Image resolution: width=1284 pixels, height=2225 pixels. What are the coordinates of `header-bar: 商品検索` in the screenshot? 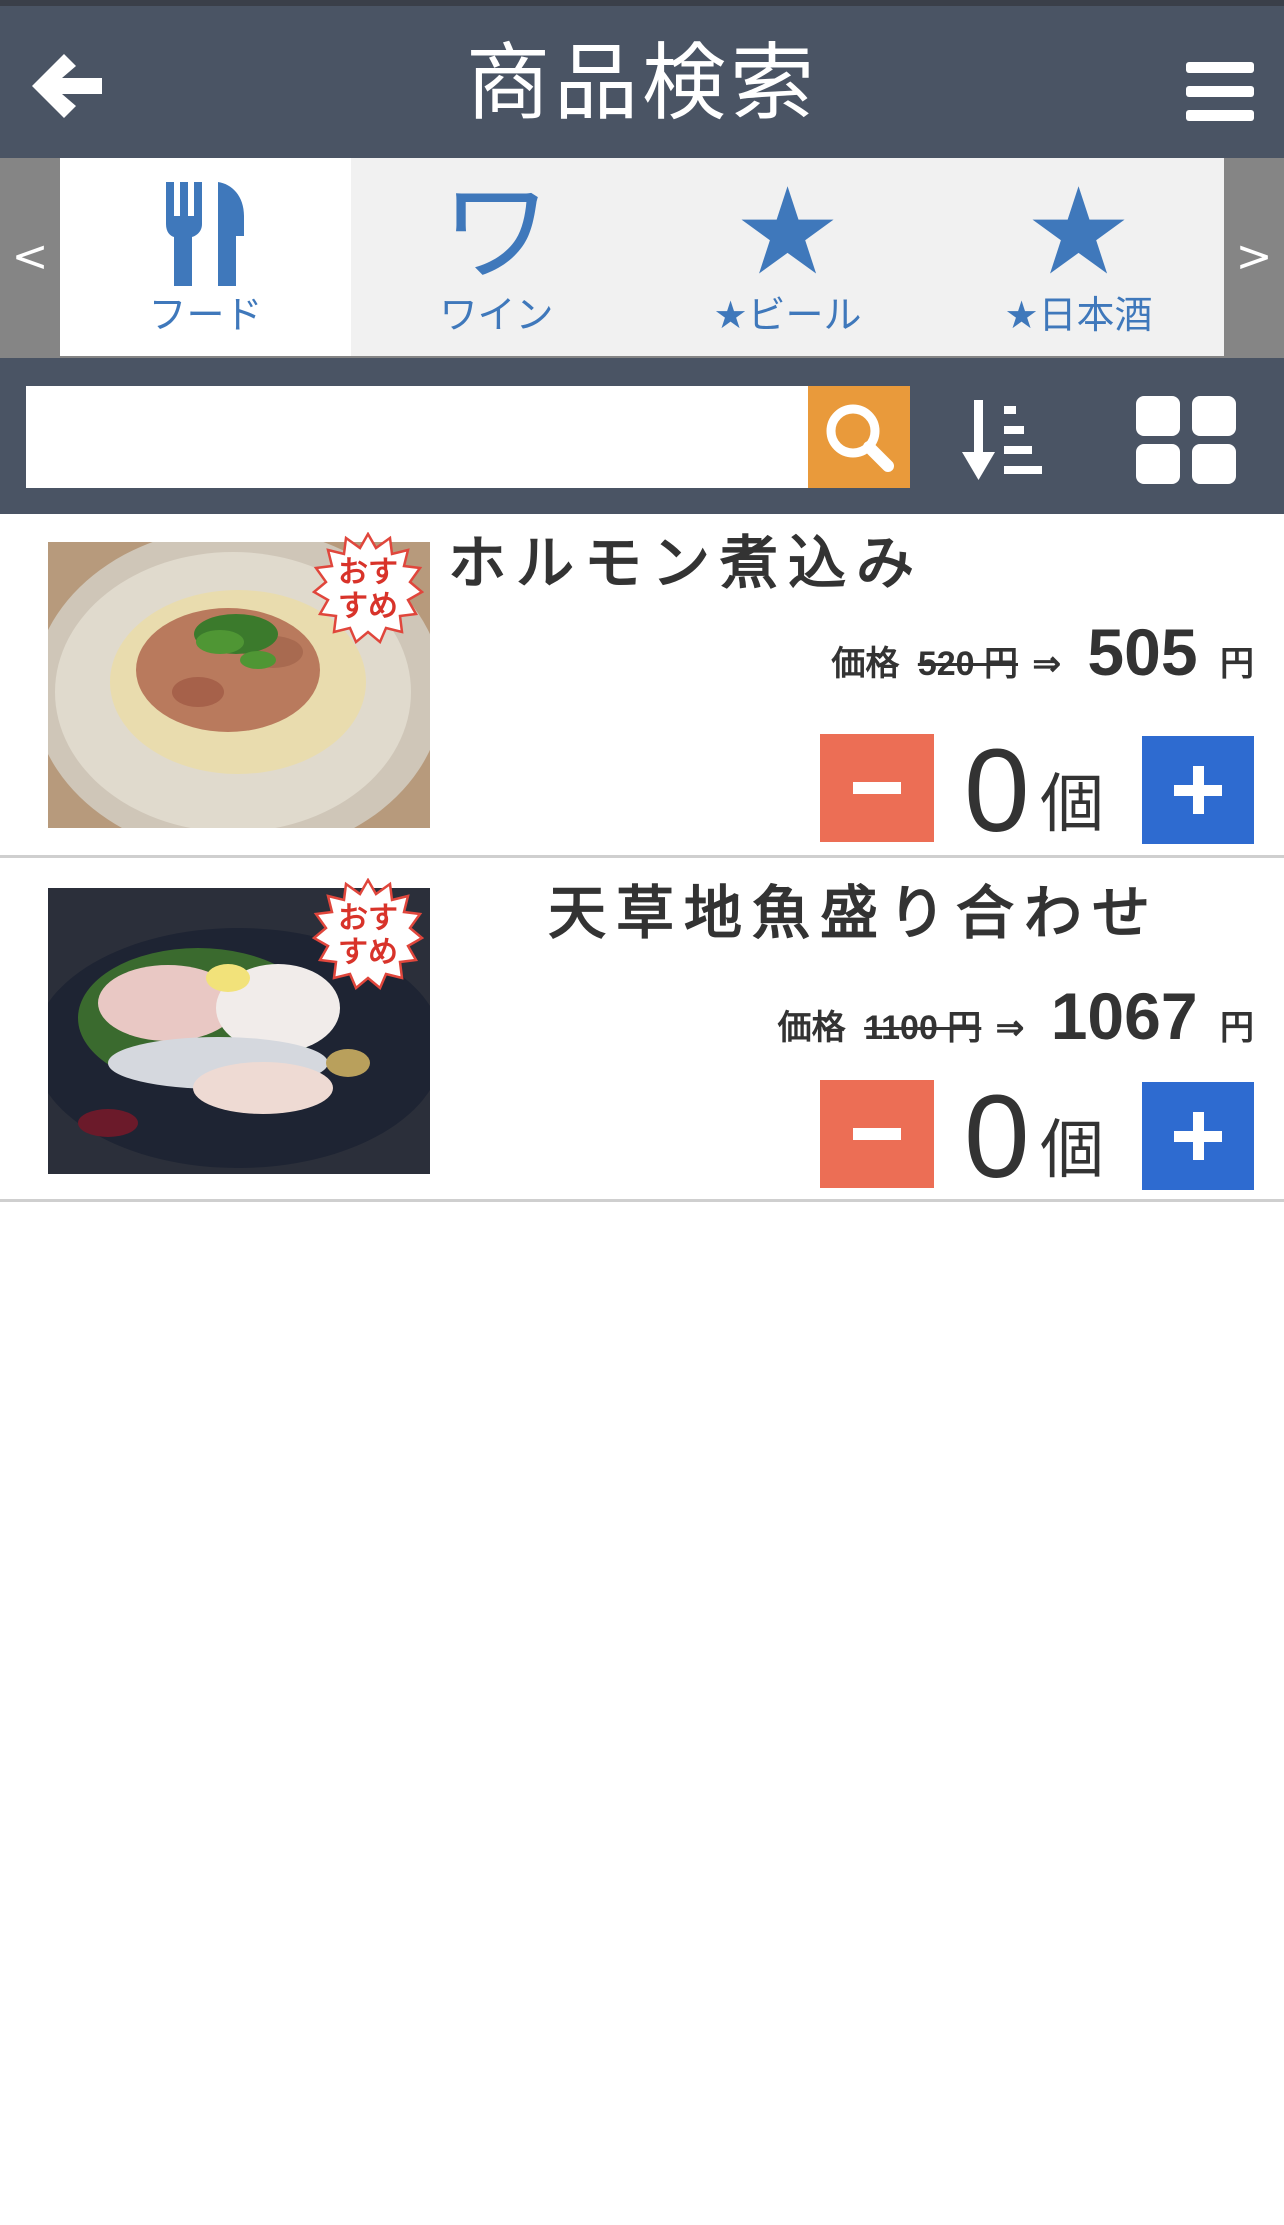 It's located at (642, 79).